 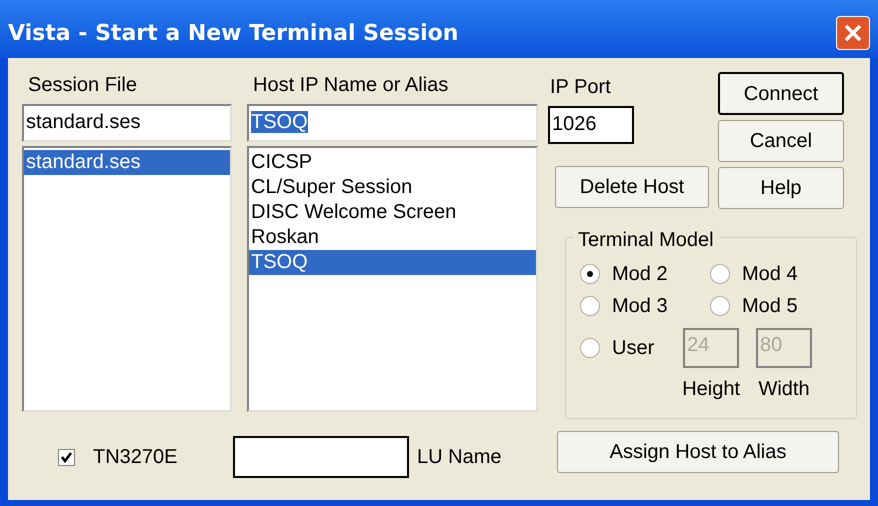 What do you see at coordinates (698, 452) in the screenshot?
I see `dialog-button: Assign Host to Alias` at bounding box center [698, 452].